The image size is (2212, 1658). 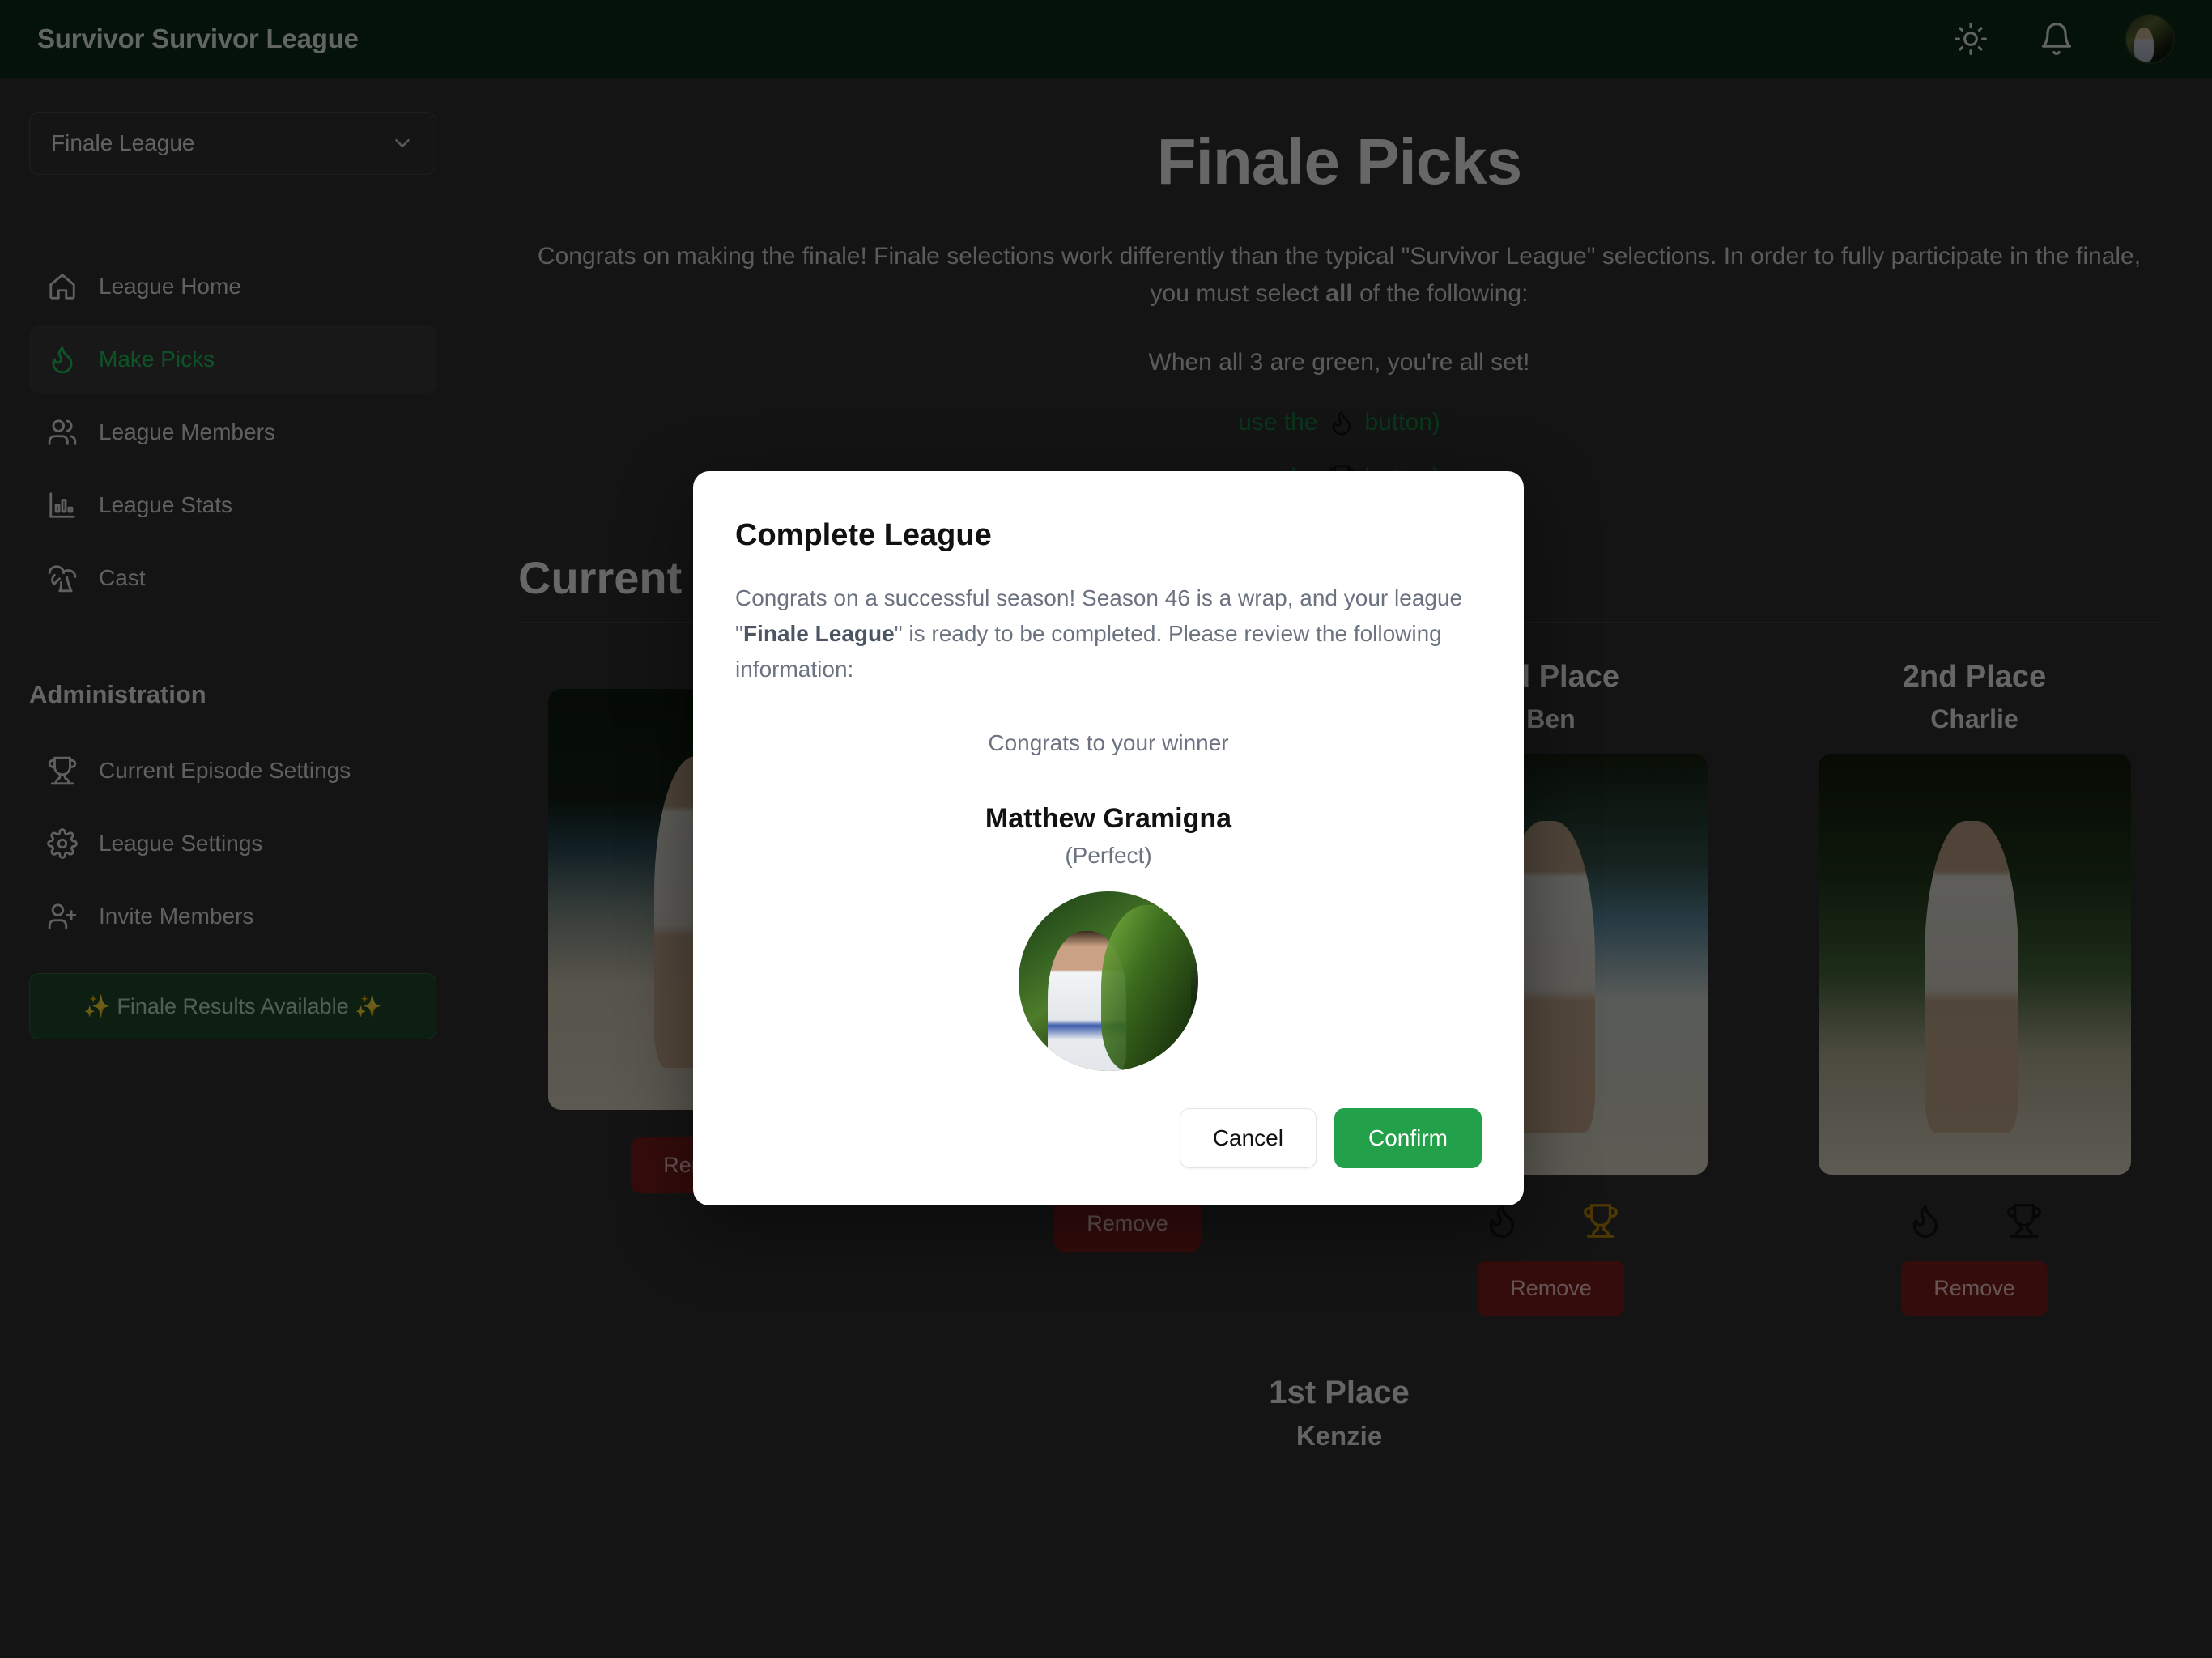 What do you see at coordinates (819, 634) in the screenshot?
I see `modal-desc-league-name: Finale League` at bounding box center [819, 634].